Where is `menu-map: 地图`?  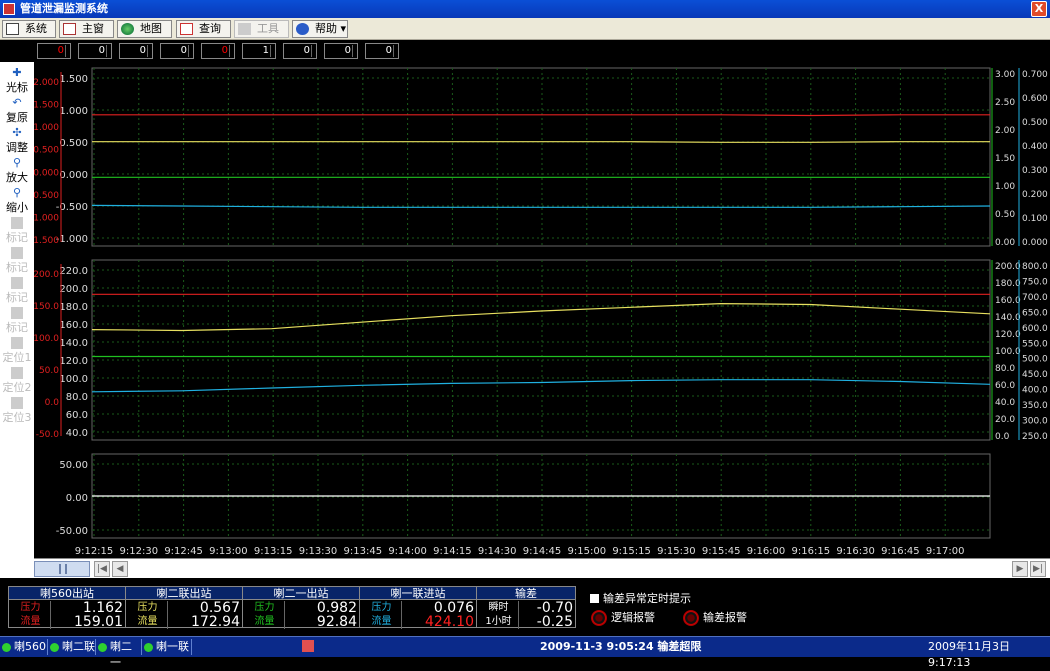 menu-map: 地图 is located at coordinates (144, 29).